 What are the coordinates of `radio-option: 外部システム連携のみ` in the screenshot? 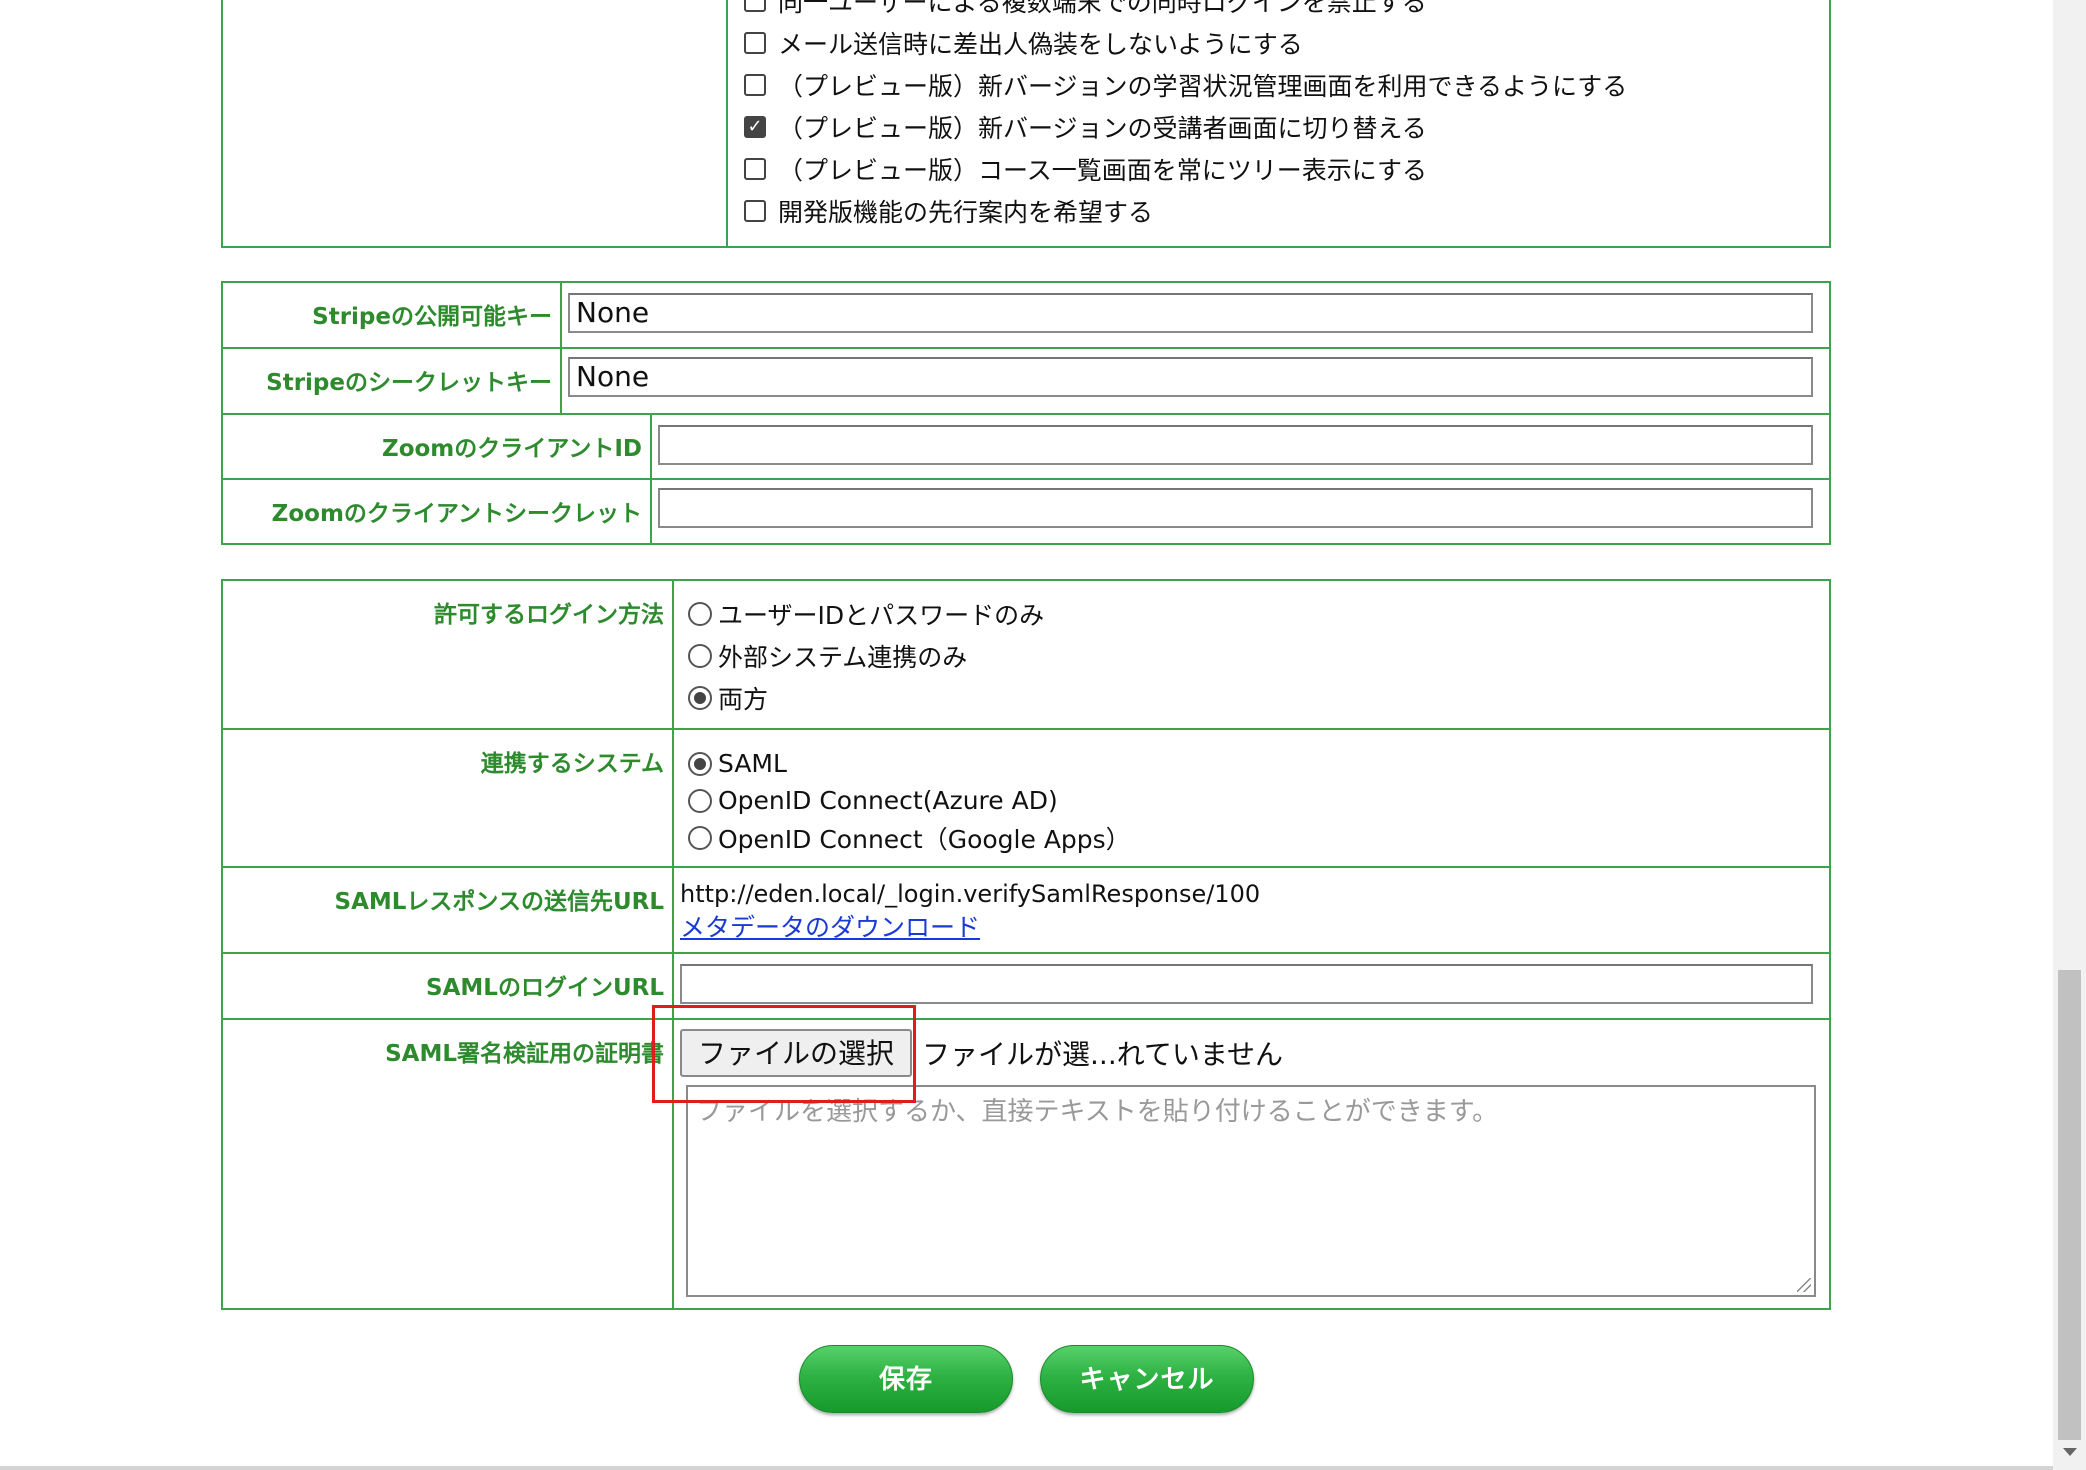 It's located at (1251, 656).